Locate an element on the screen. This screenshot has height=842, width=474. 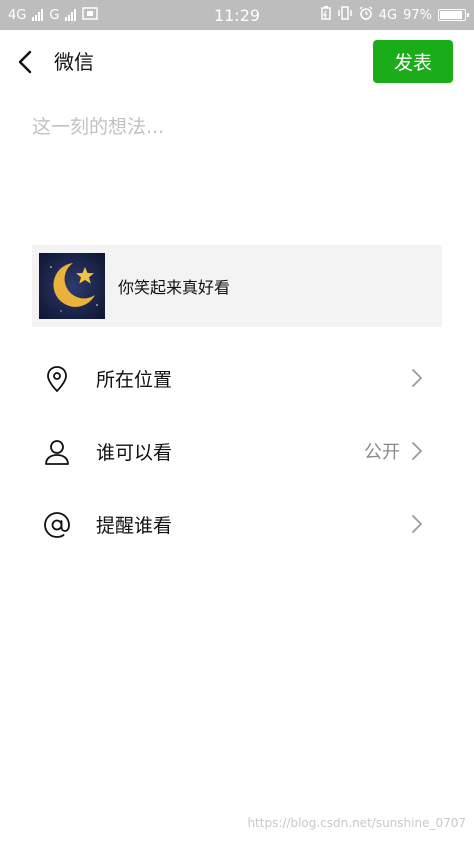
shared-item-thumbnail is located at coordinates (72, 286).